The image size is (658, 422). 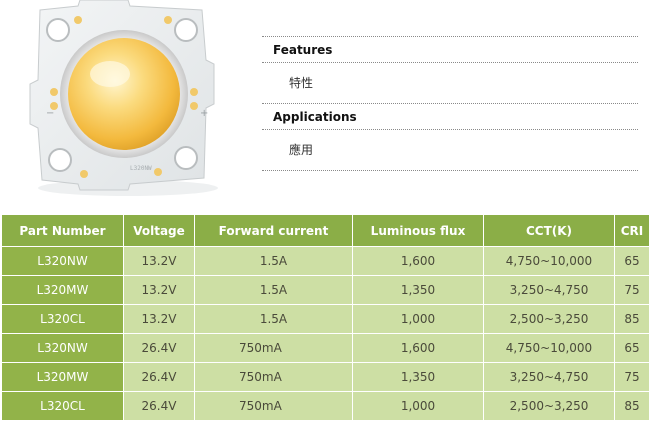 I want to click on header-cct: CCT(K), so click(x=549, y=231).